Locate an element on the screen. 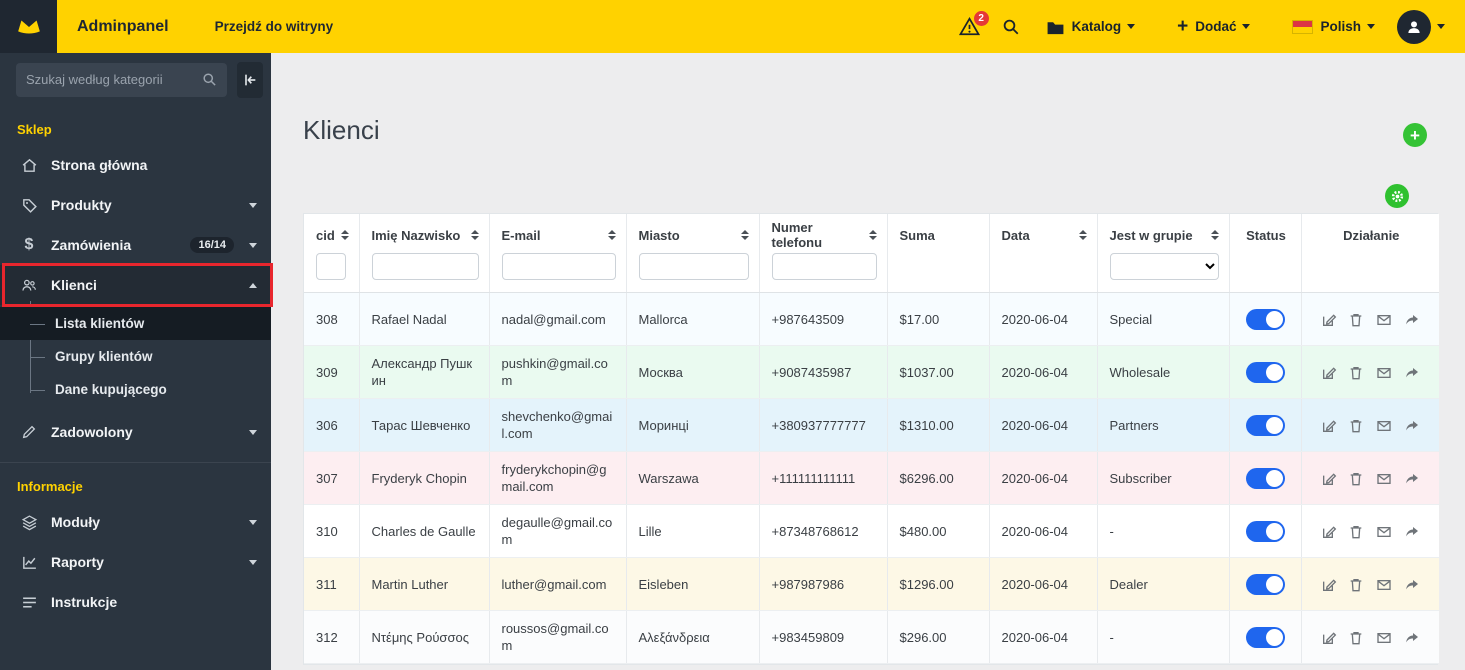 The image size is (1465, 670). cell-actions is located at coordinates (1370, 637).